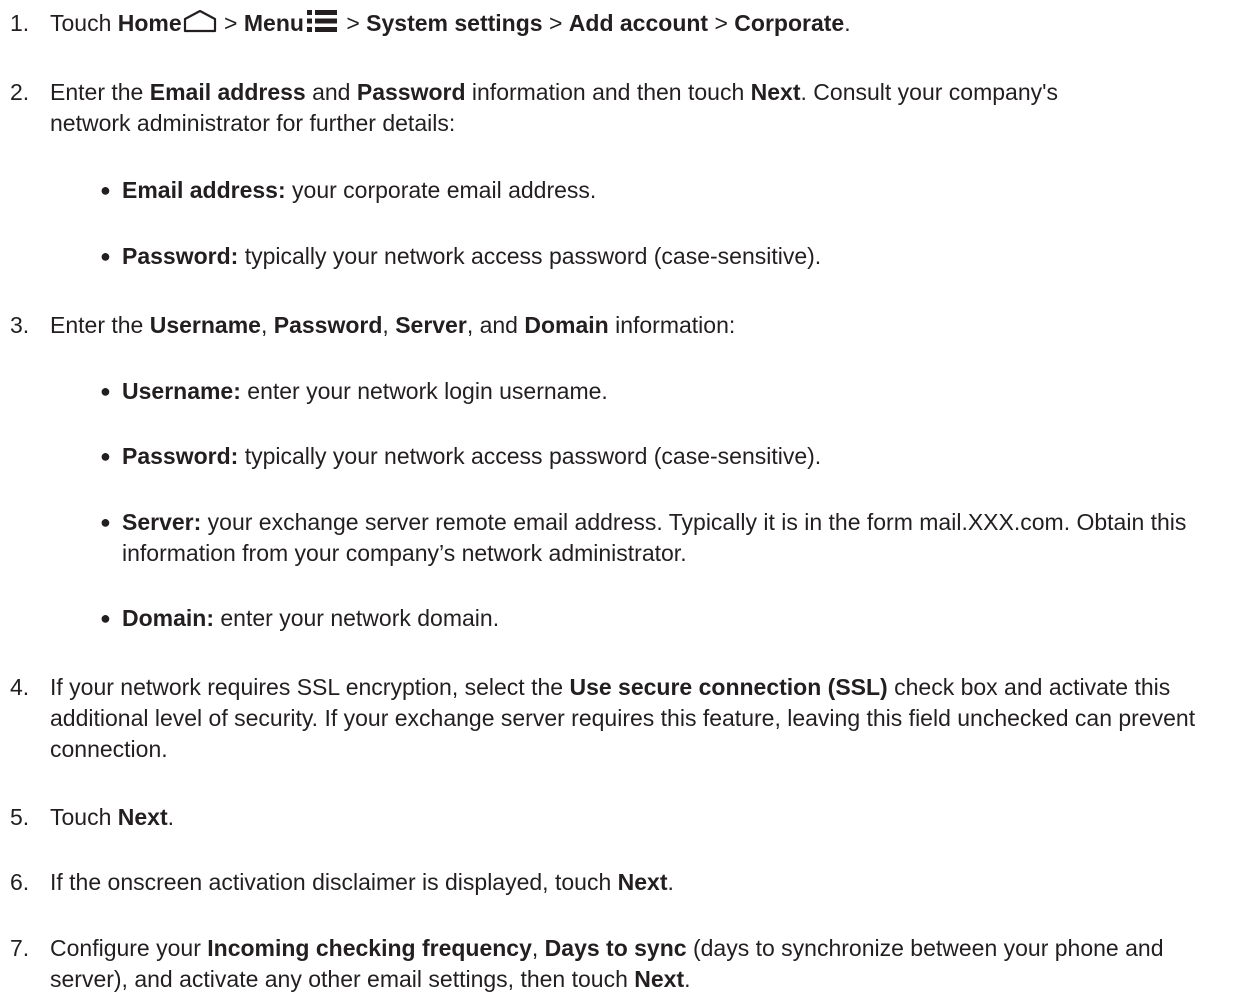  I want to click on text-run: and, so click(331, 92).